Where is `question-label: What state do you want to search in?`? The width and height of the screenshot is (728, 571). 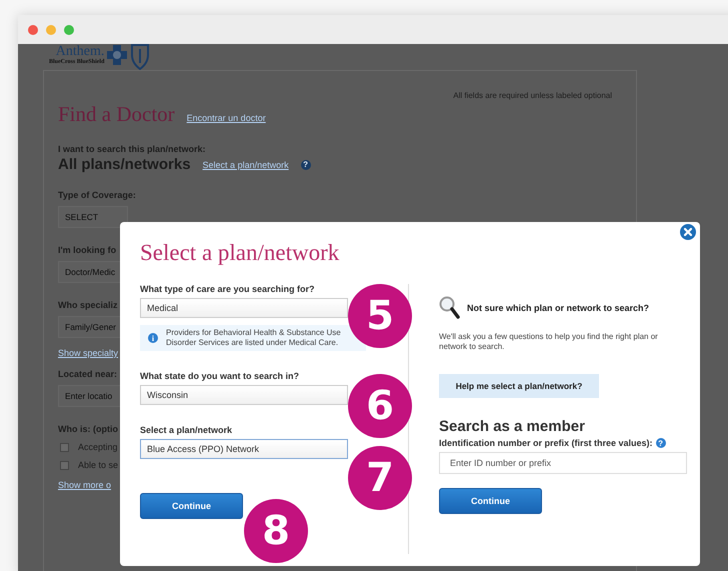
question-label: What state do you want to search in? is located at coordinates (220, 376).